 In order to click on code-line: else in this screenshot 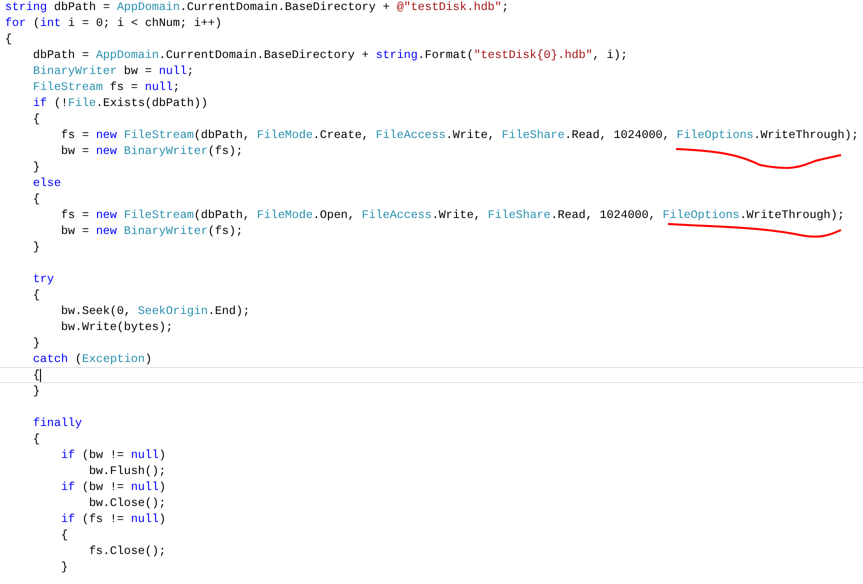, I will do `click(46, 183)`.